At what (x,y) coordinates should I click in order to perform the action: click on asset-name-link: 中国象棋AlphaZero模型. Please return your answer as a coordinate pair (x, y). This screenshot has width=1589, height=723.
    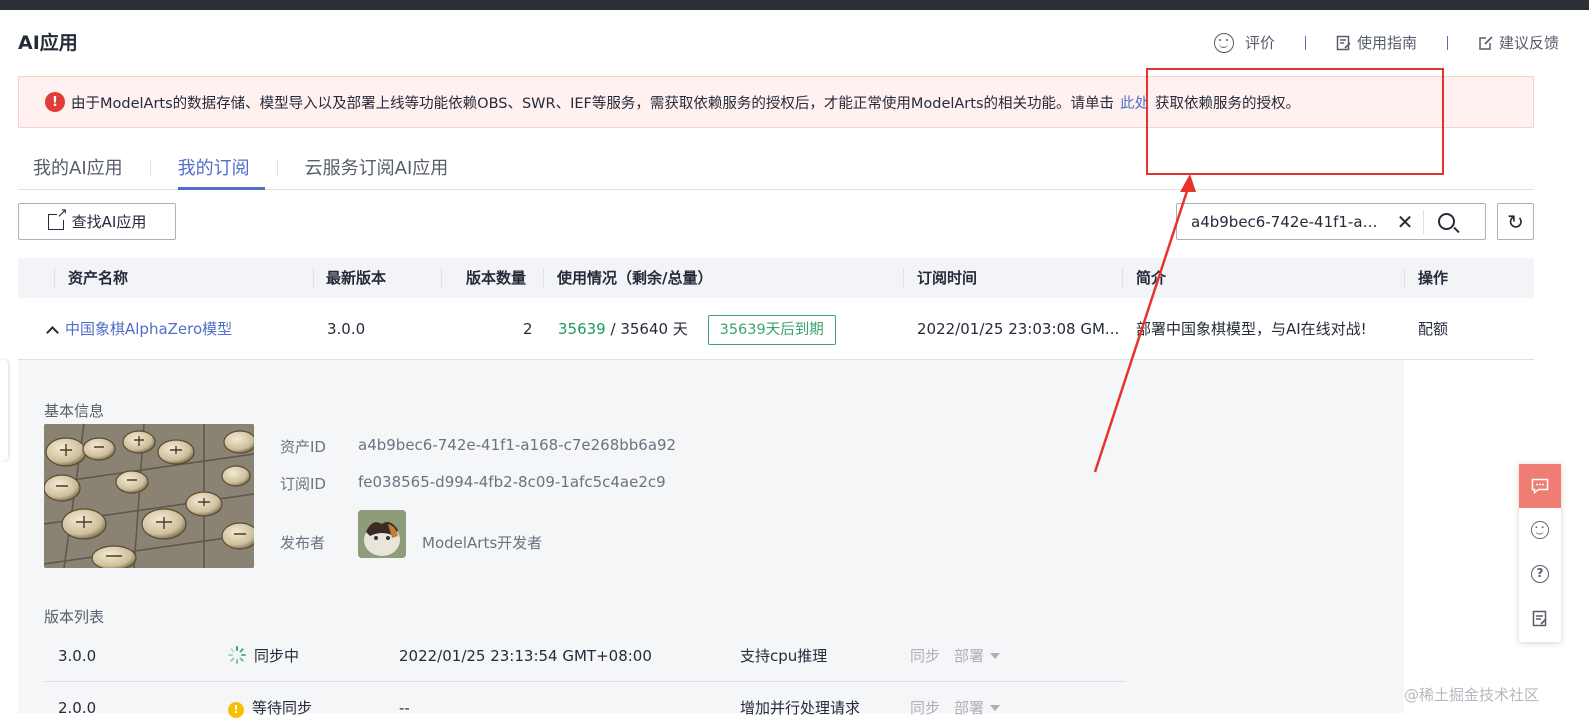
    Looking at the image, I should click on (148, 329).